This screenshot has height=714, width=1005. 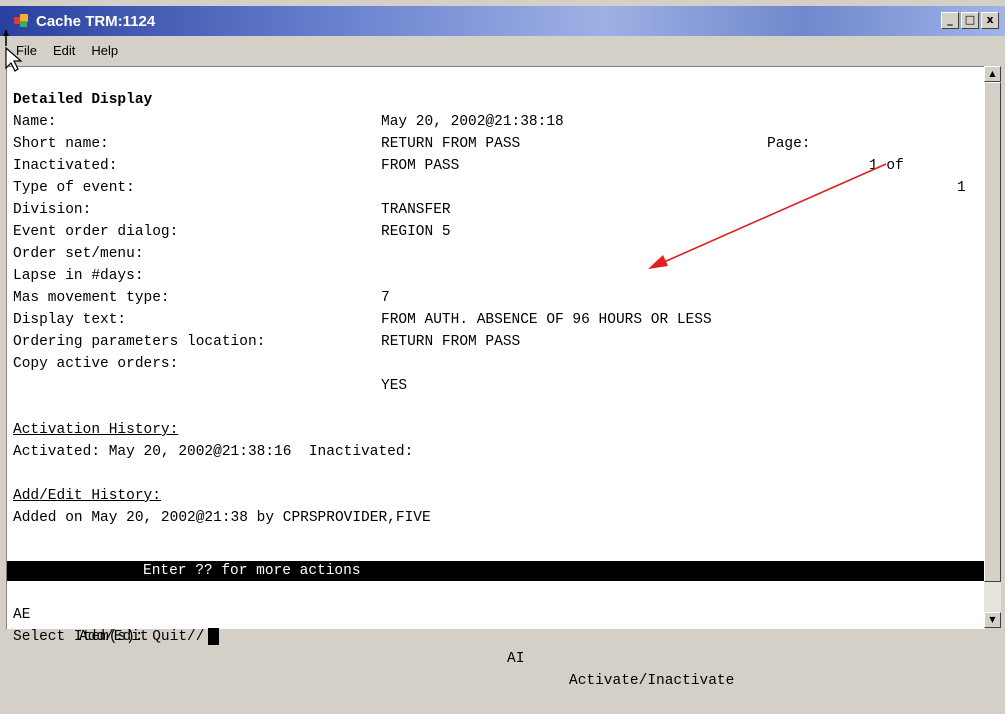 I want to click on text-cursor, so click(x=214, y=636).